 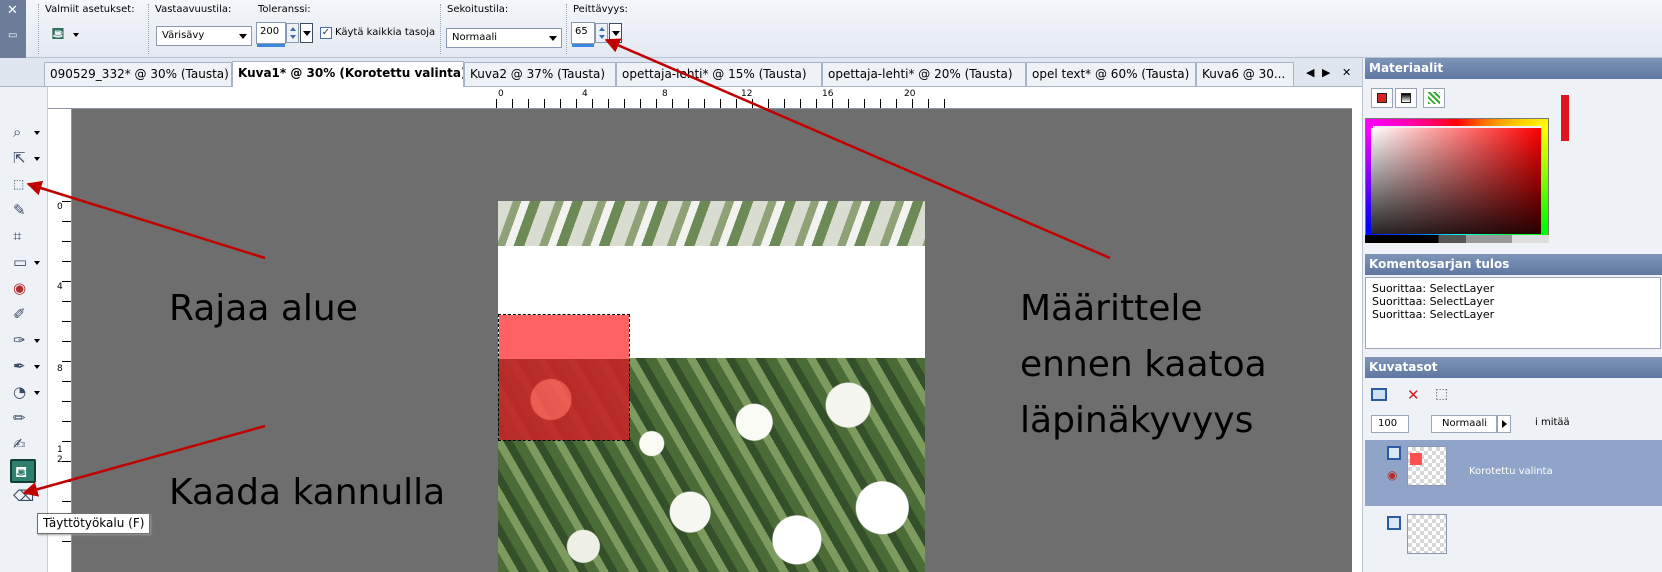 What do you see at coordinates (58, 34) in the screenshot?
I see `fill-bucket-icon: ⛾` at bounding box center [58, 34].